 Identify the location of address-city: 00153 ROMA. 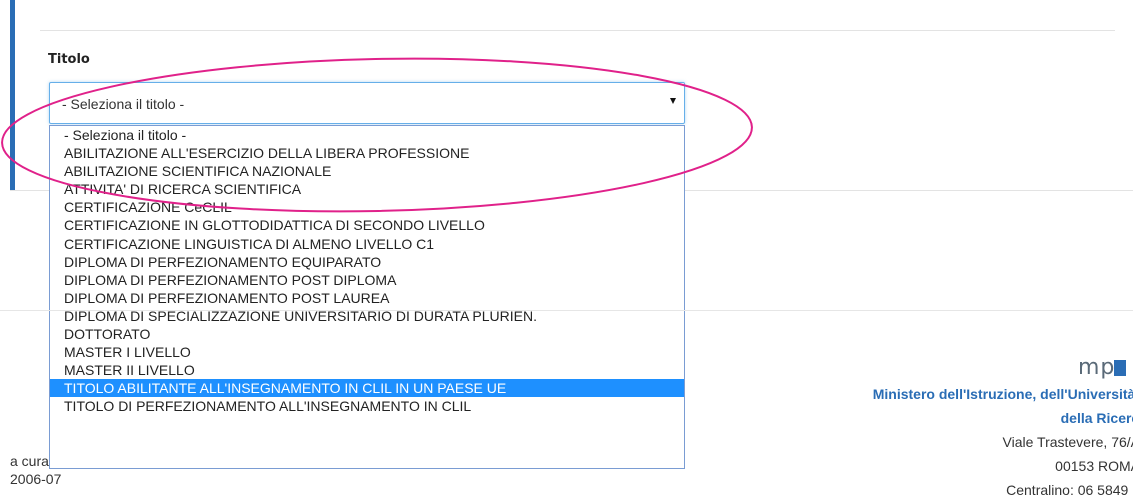
(1094, 466).